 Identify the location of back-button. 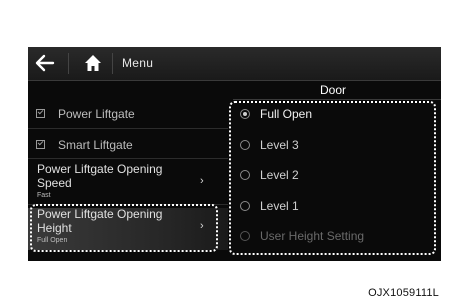
(45, 63).